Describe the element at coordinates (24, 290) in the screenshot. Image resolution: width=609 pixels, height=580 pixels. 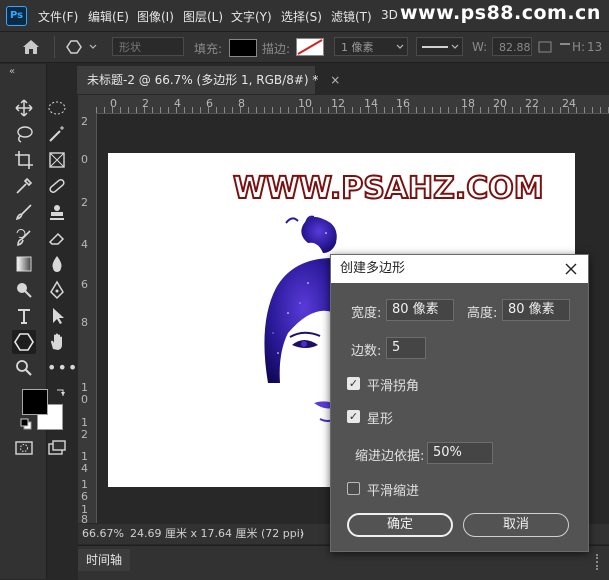
I see `dodge-tool-icon` at that location.